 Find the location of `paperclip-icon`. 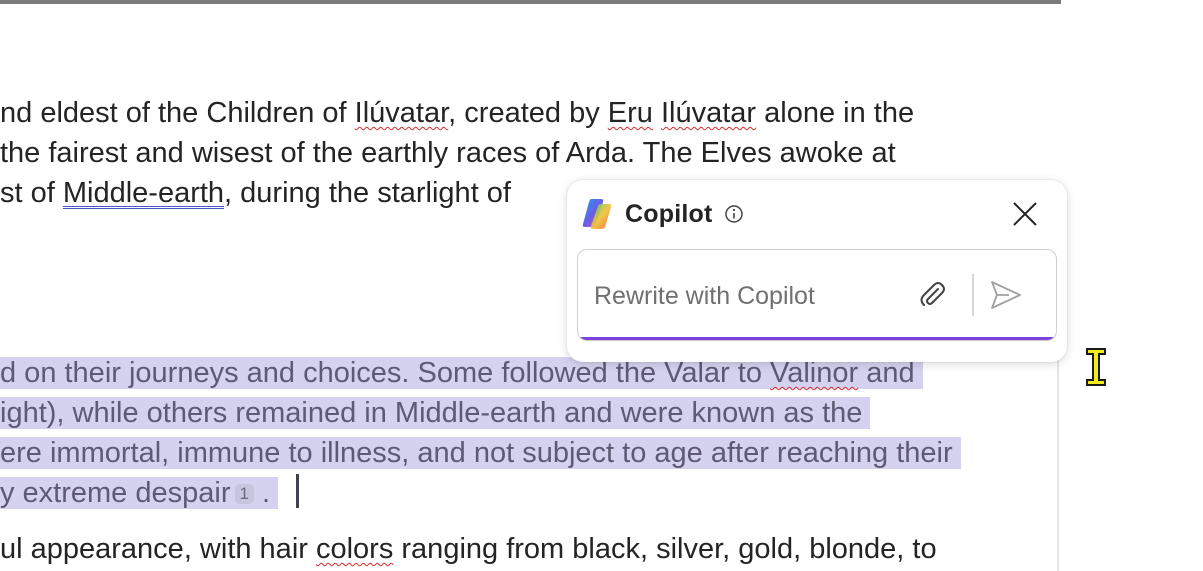

paperclip-icon is located at coordinates (932, 294).